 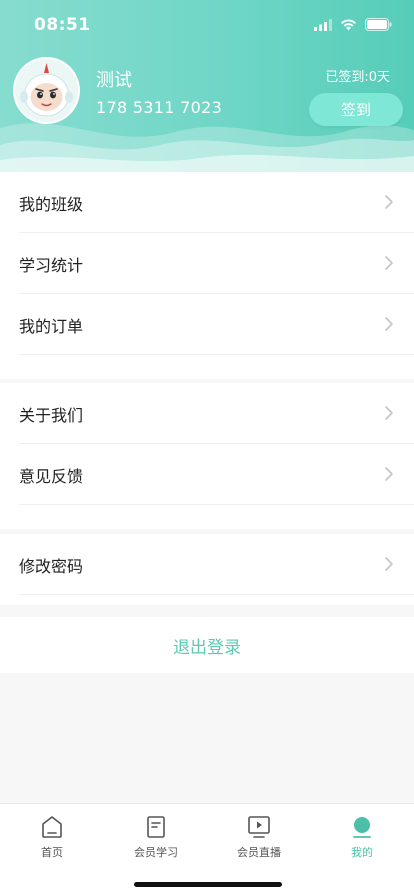 I want to click on book-icon, so click(x=156, y=827).